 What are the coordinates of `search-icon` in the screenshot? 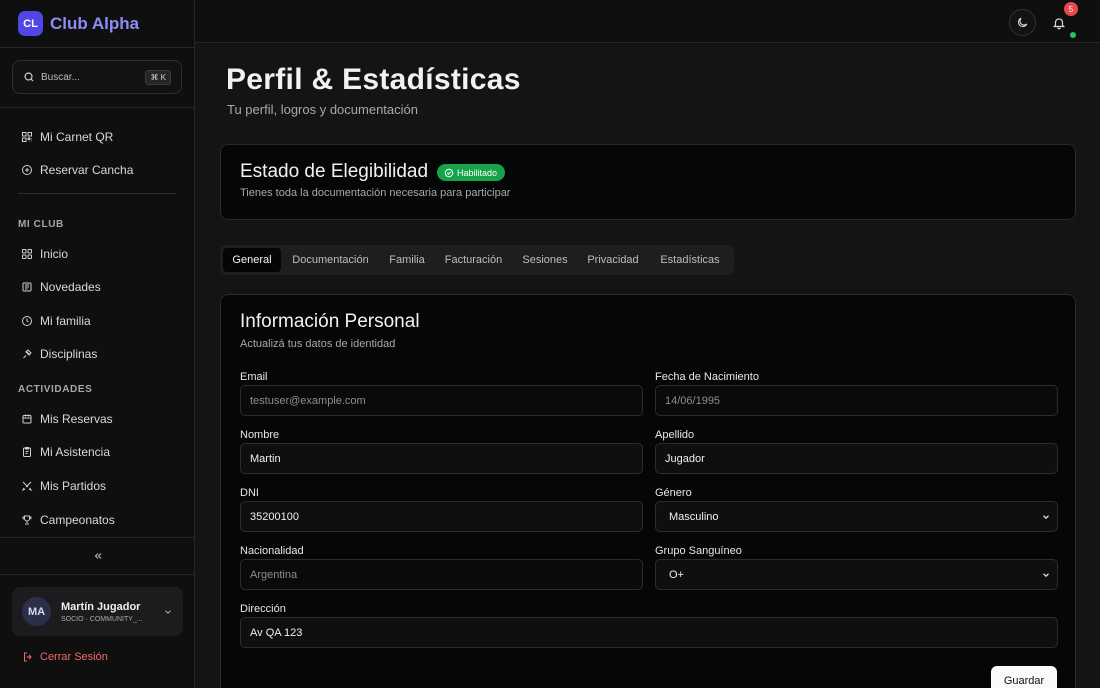 It's located at (29, 77).